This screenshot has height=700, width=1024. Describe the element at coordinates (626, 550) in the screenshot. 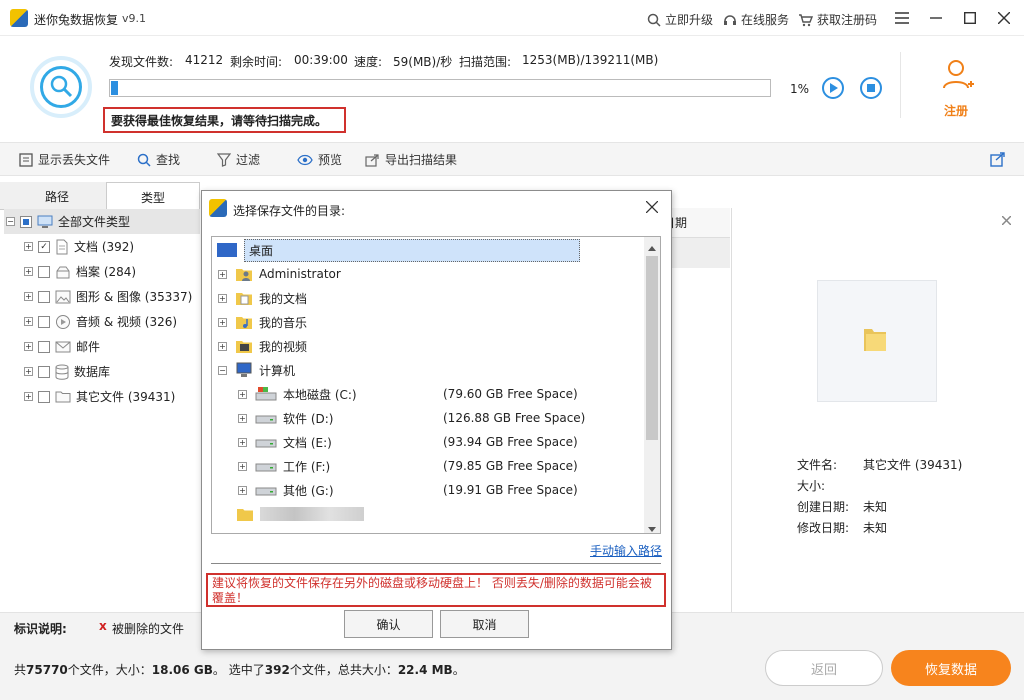

I see `manual-path-link: 手动输入路径` at that location.